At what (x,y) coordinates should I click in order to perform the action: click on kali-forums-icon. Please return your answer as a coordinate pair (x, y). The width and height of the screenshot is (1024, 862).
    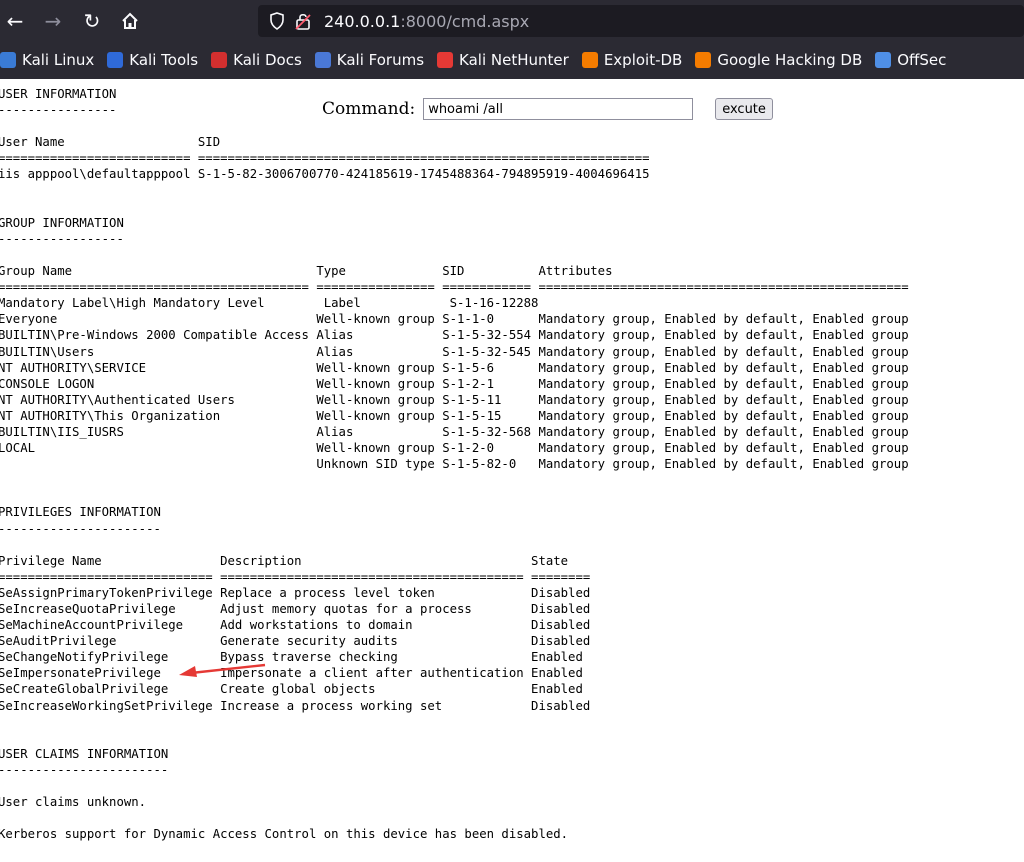
    Looking at the image, I should click on (322, 60).